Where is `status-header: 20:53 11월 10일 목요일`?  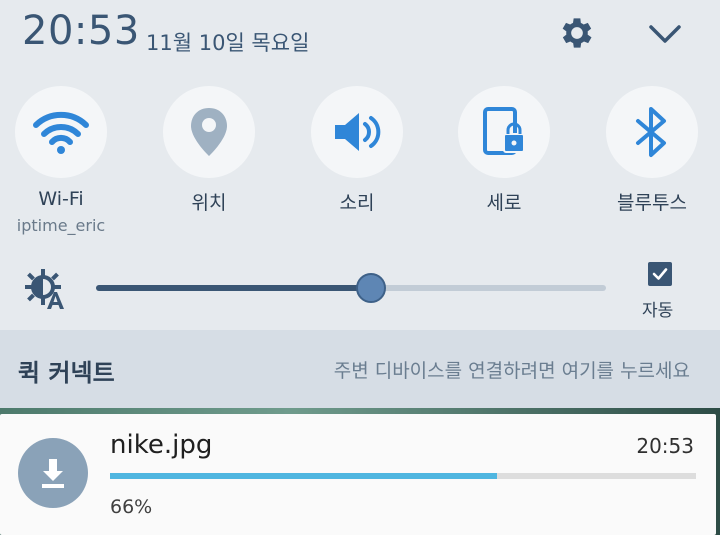 status-header: 20:53 11월 10일 목요일 is located at coordinates (360, 40).